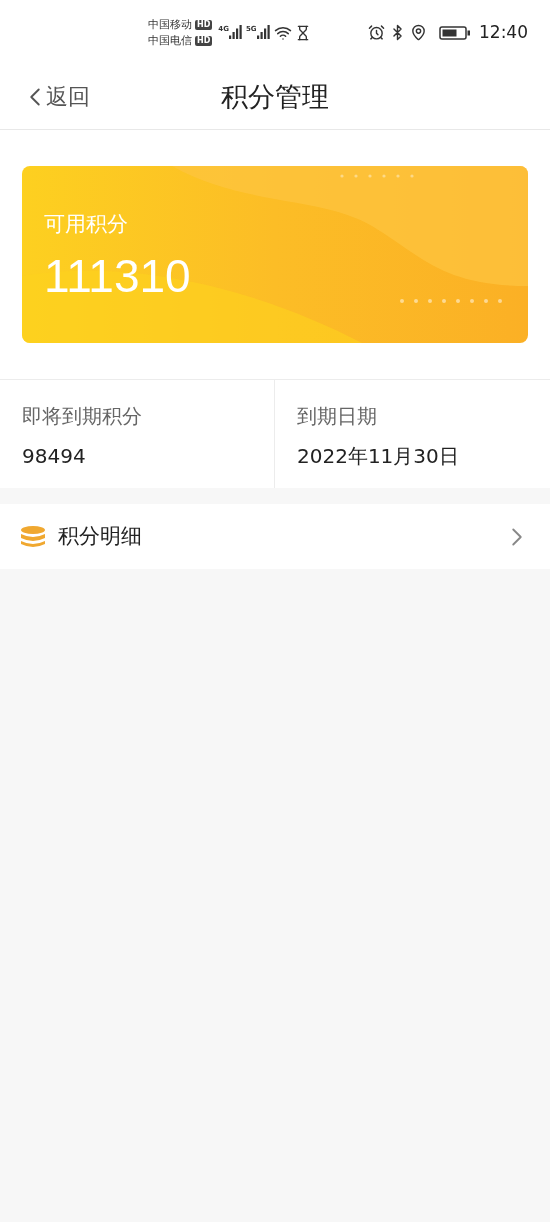  Describe the element at coordinates (118, 276) in the screenshot. I see `points-value: 111310` at that location.